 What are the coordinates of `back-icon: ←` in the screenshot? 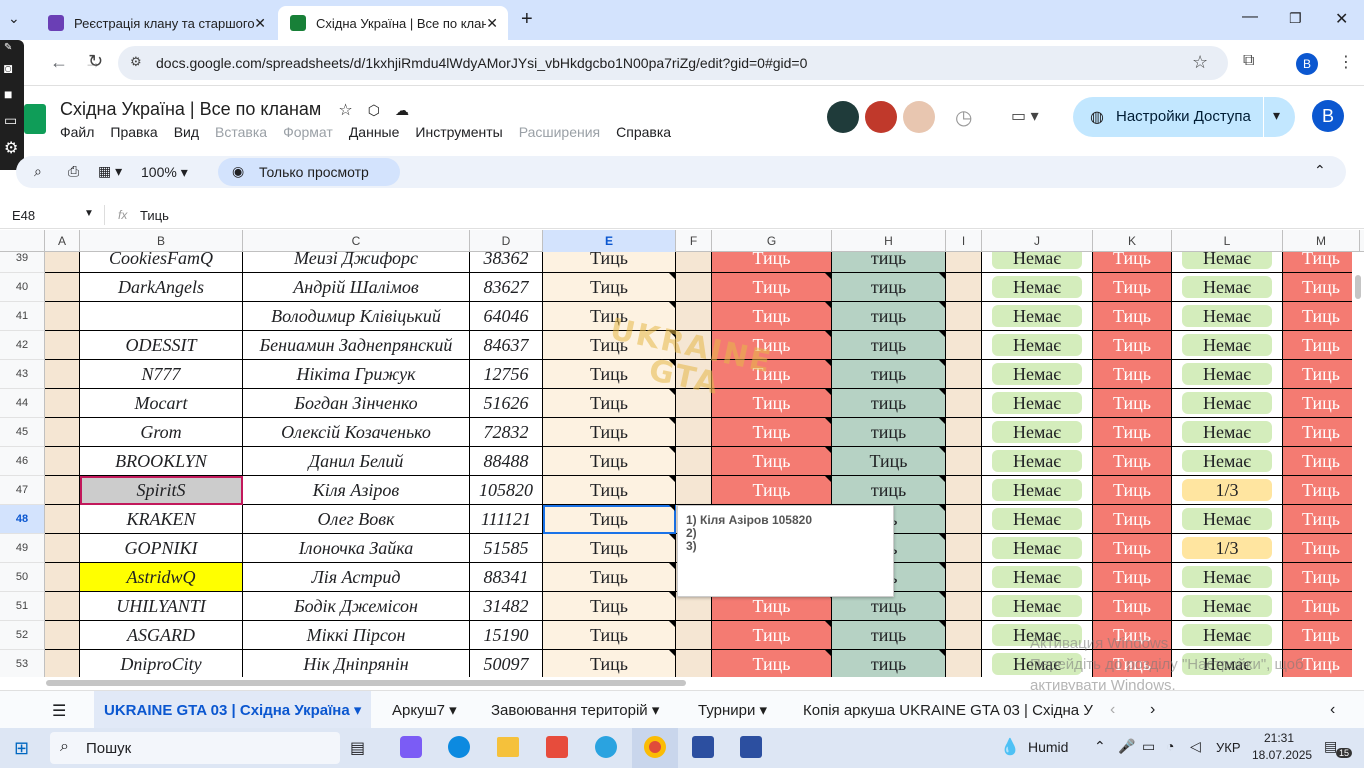 It's located at (59, 62).